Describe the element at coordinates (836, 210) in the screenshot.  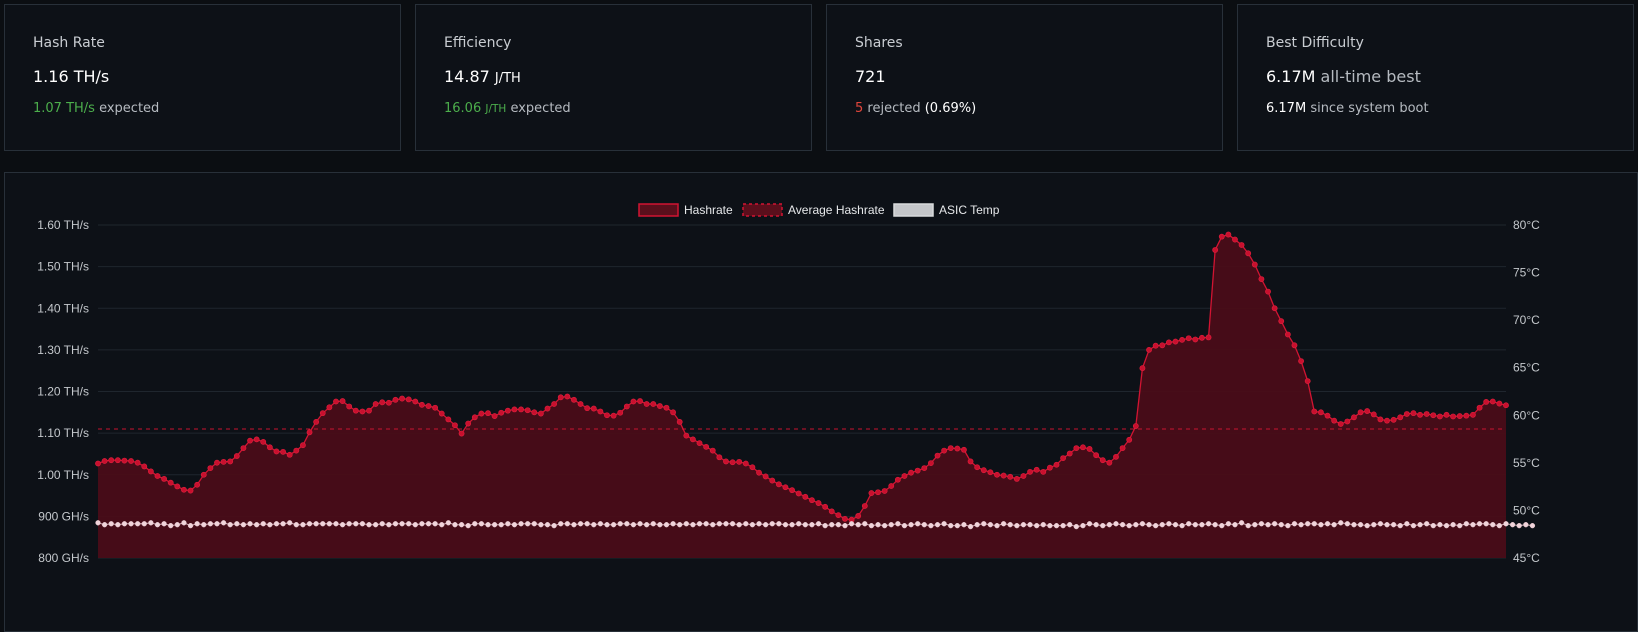
I see `legend-average-label: Average Hashrate` at that location.